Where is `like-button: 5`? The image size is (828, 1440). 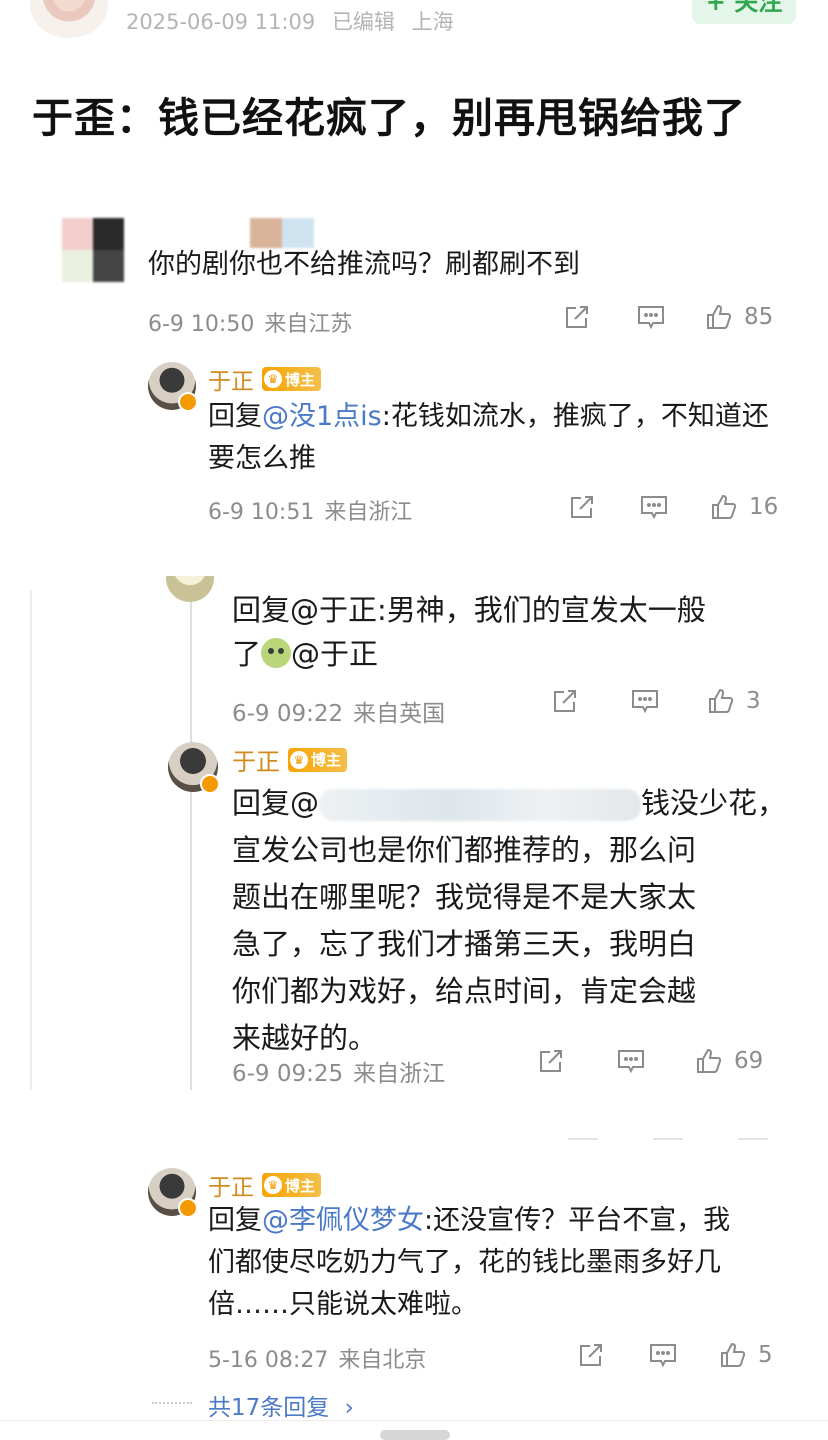
like-button: 5 is located at coordinates (745, 1355).